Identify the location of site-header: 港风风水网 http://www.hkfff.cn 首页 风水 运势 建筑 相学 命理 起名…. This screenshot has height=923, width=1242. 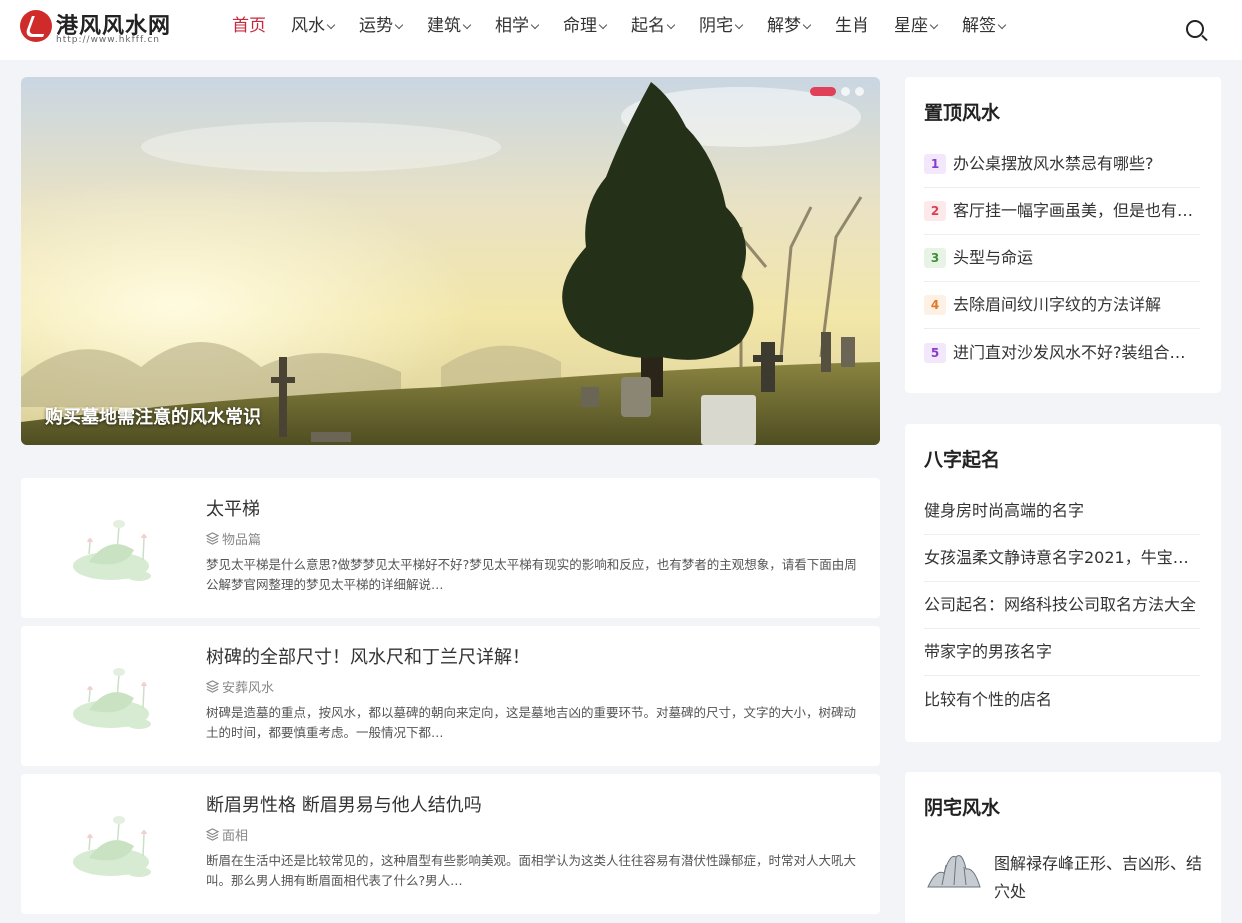
(621, 30).